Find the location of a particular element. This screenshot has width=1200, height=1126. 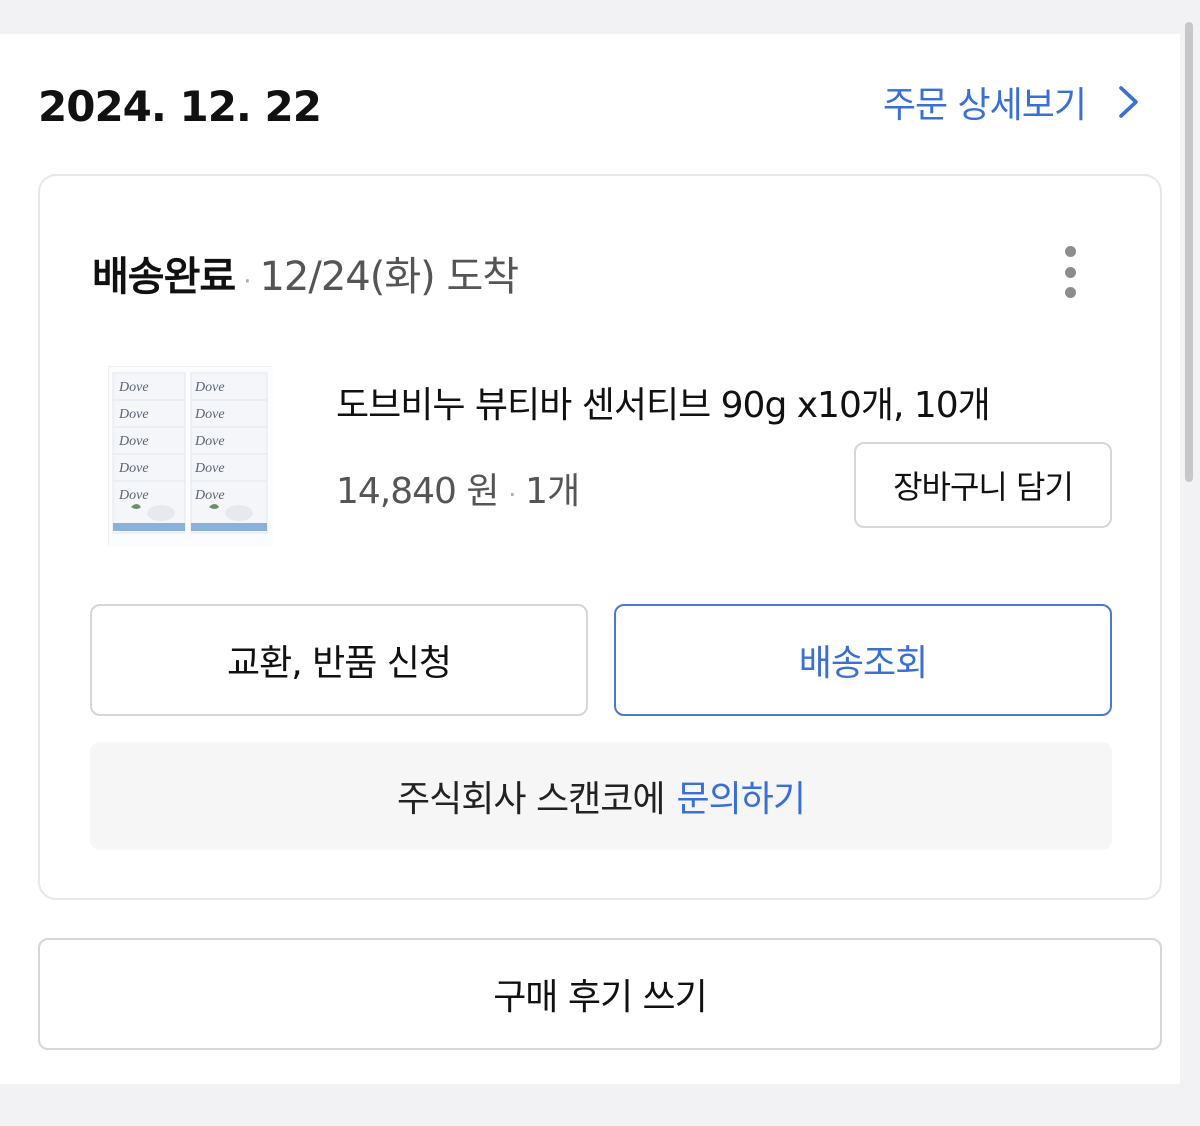

write-review-button: 구매 후기 쓰기 is located at coordinates (600, 994).